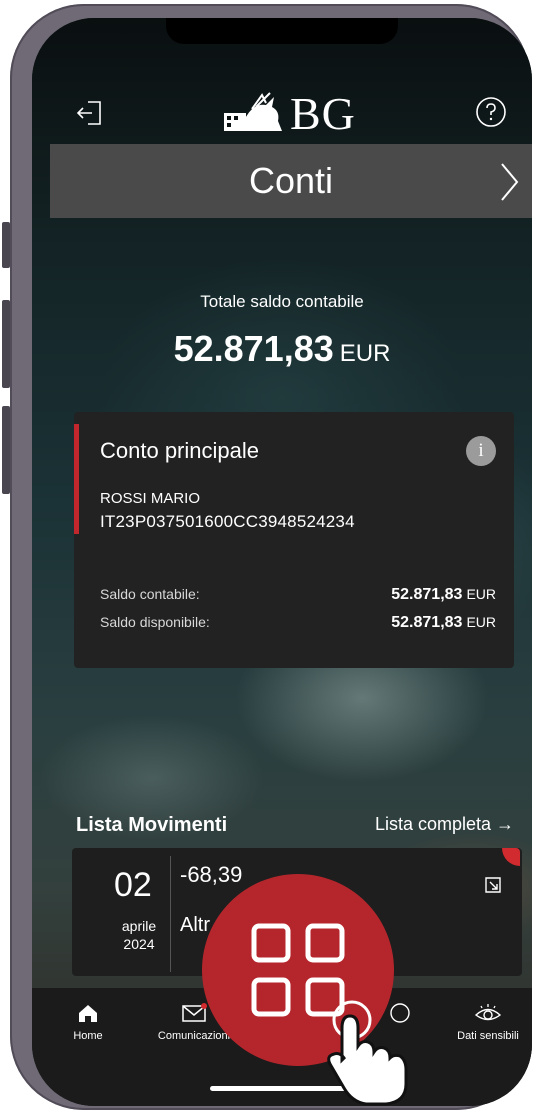  Describe the element at coordinates (493, 885) in the screenshot. I see `expand-icon` at that location.